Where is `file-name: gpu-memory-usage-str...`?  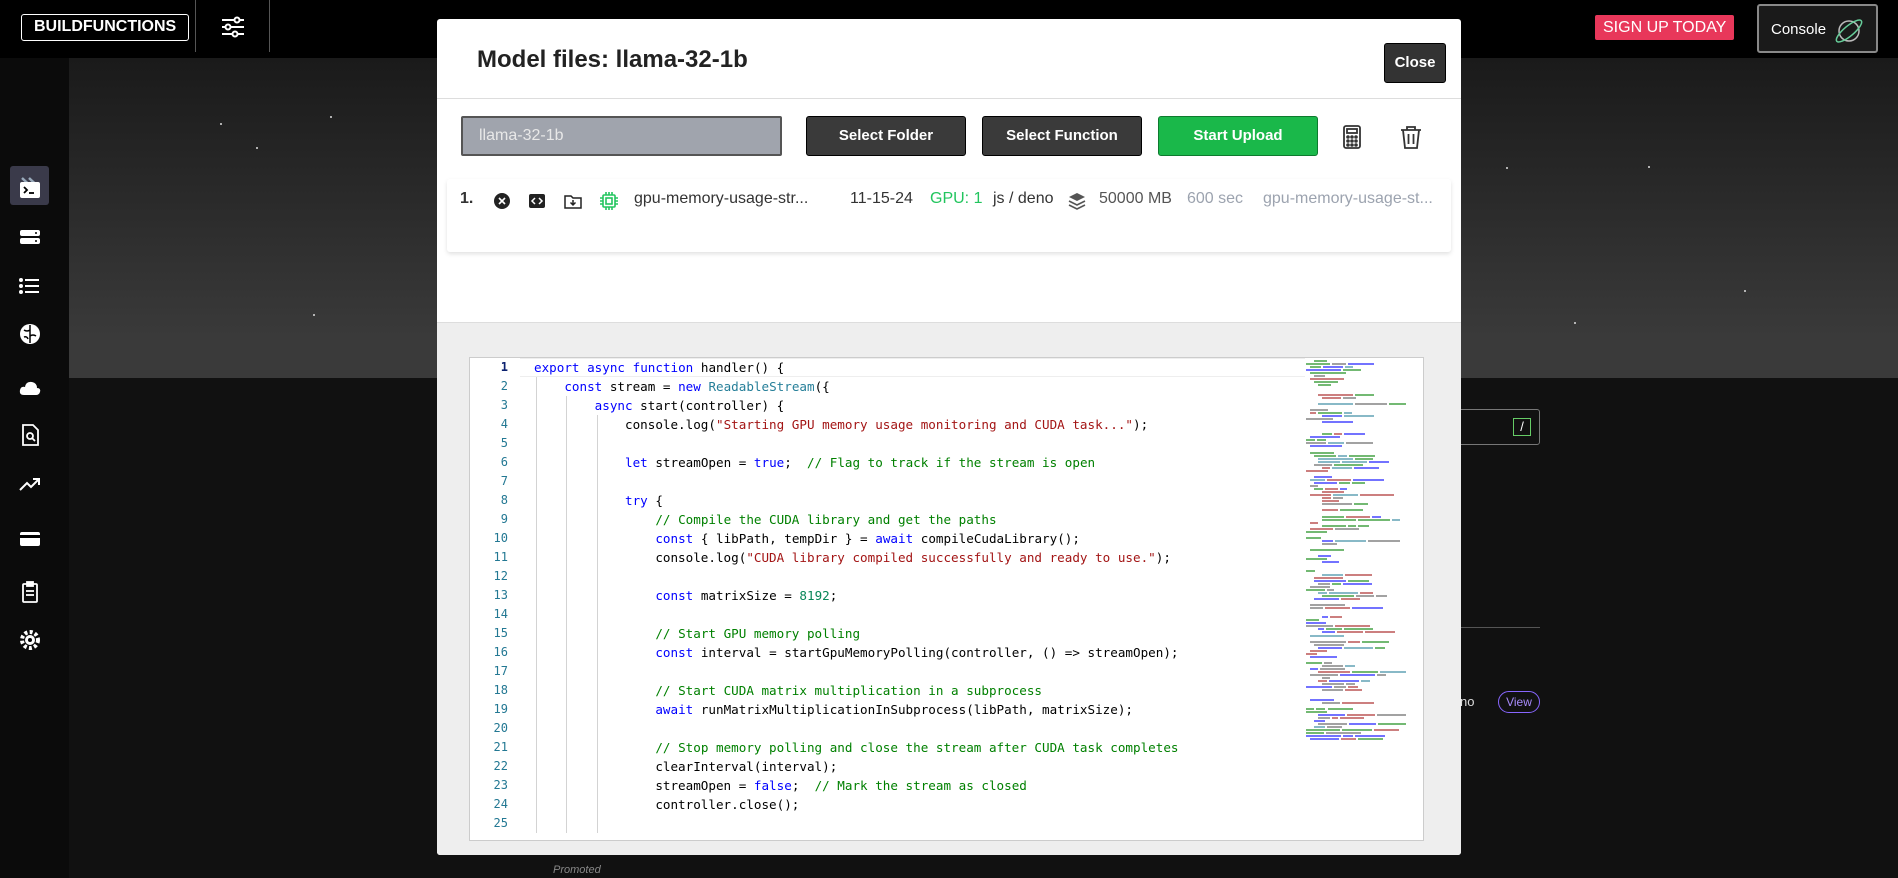 file-name: gpu-memory-usage-str... is located at coordinates (721, 199).